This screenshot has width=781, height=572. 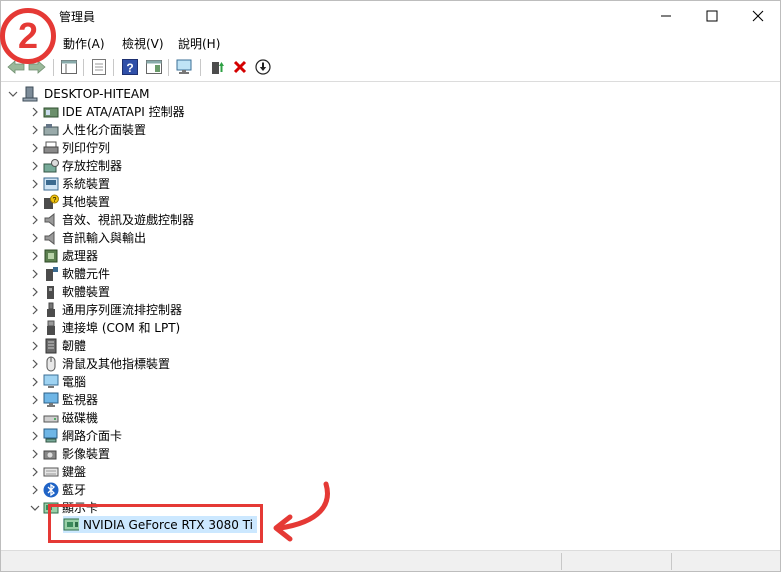 I want to click on gpu-device-item: NVIDIA GeForce RTX 3080 Ti, so click(x=160, y=524).